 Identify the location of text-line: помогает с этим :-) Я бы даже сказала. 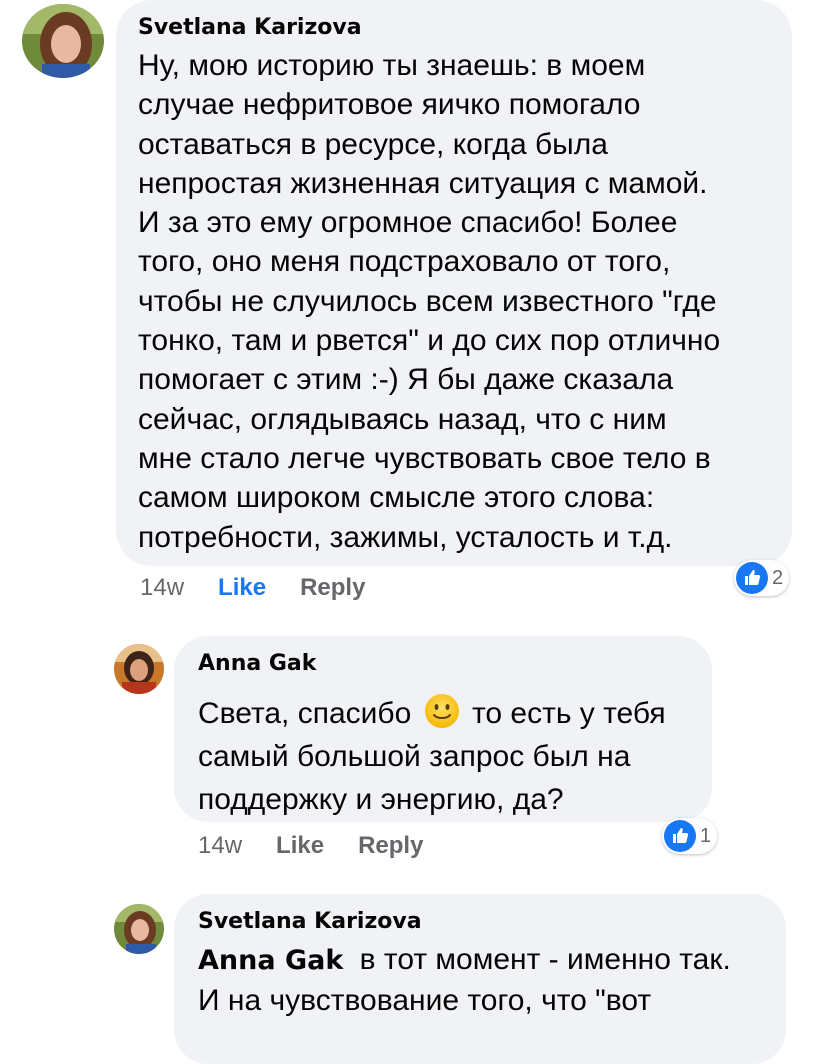
(406, 380).